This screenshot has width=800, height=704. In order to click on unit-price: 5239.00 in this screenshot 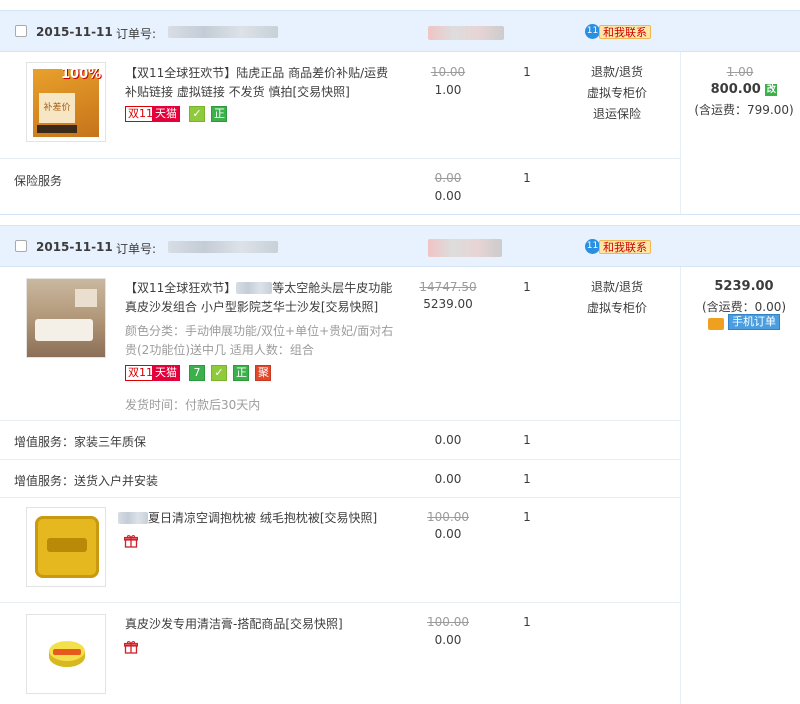, I will do `click(448, 304)`.